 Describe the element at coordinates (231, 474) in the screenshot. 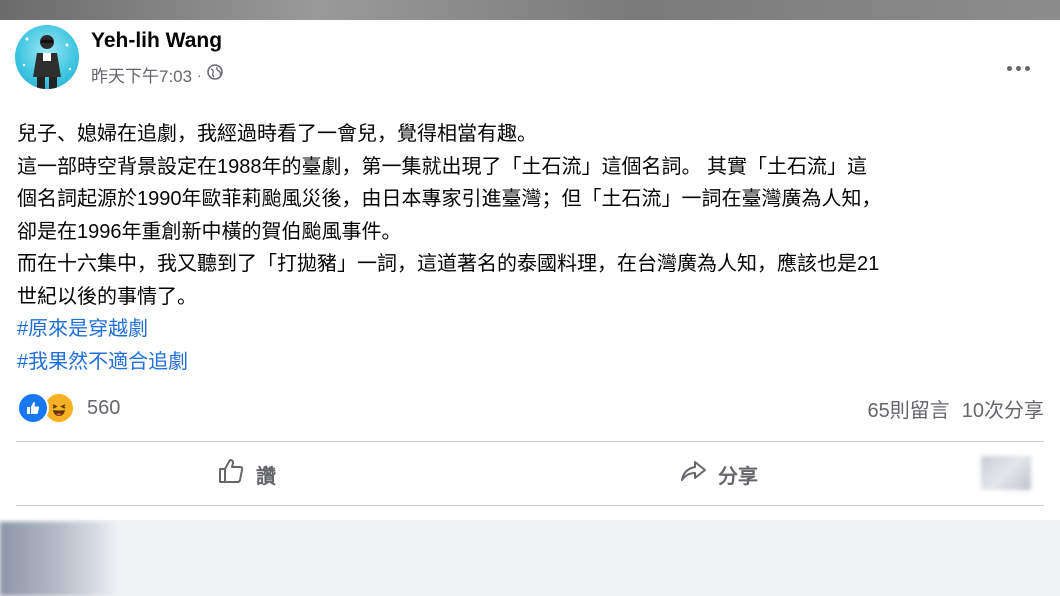

I see `thumbs-up-icon` at that location.